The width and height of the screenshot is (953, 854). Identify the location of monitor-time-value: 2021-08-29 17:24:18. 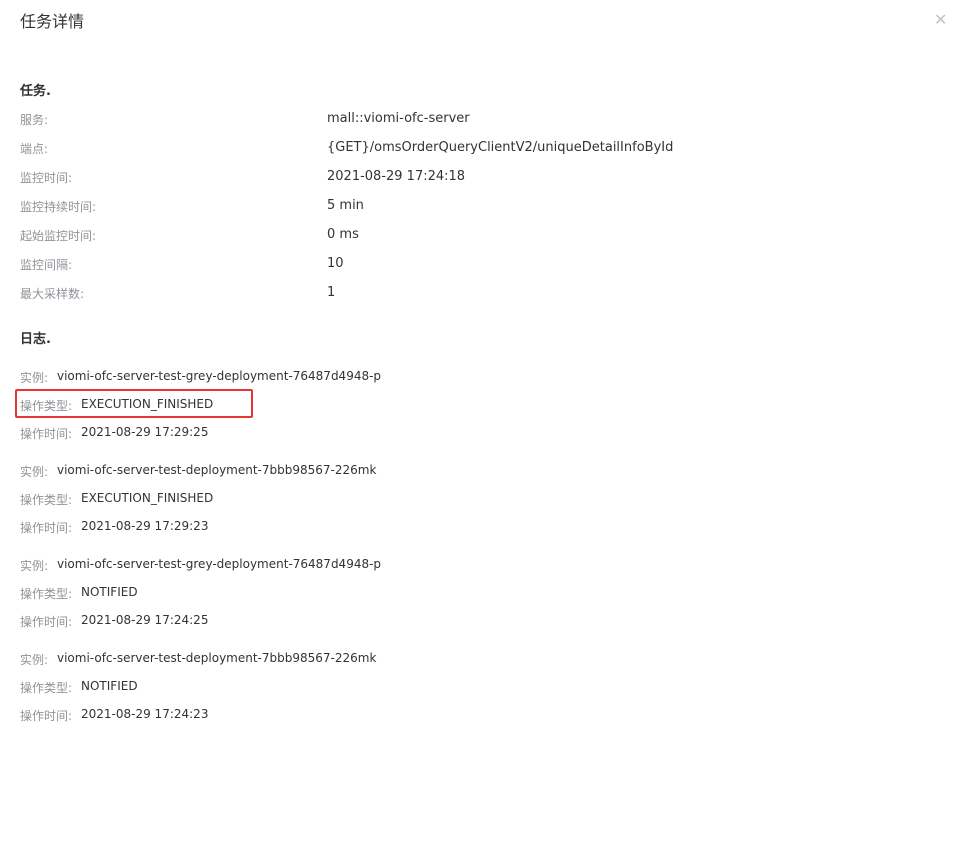
(396, 176).